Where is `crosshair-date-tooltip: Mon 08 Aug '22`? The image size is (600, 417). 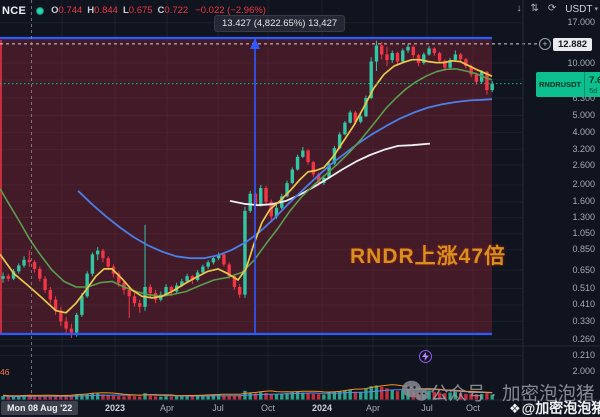 crosshair-date-tooltip: Mon 08 Aug '22 is located at coordinates (40, 408).